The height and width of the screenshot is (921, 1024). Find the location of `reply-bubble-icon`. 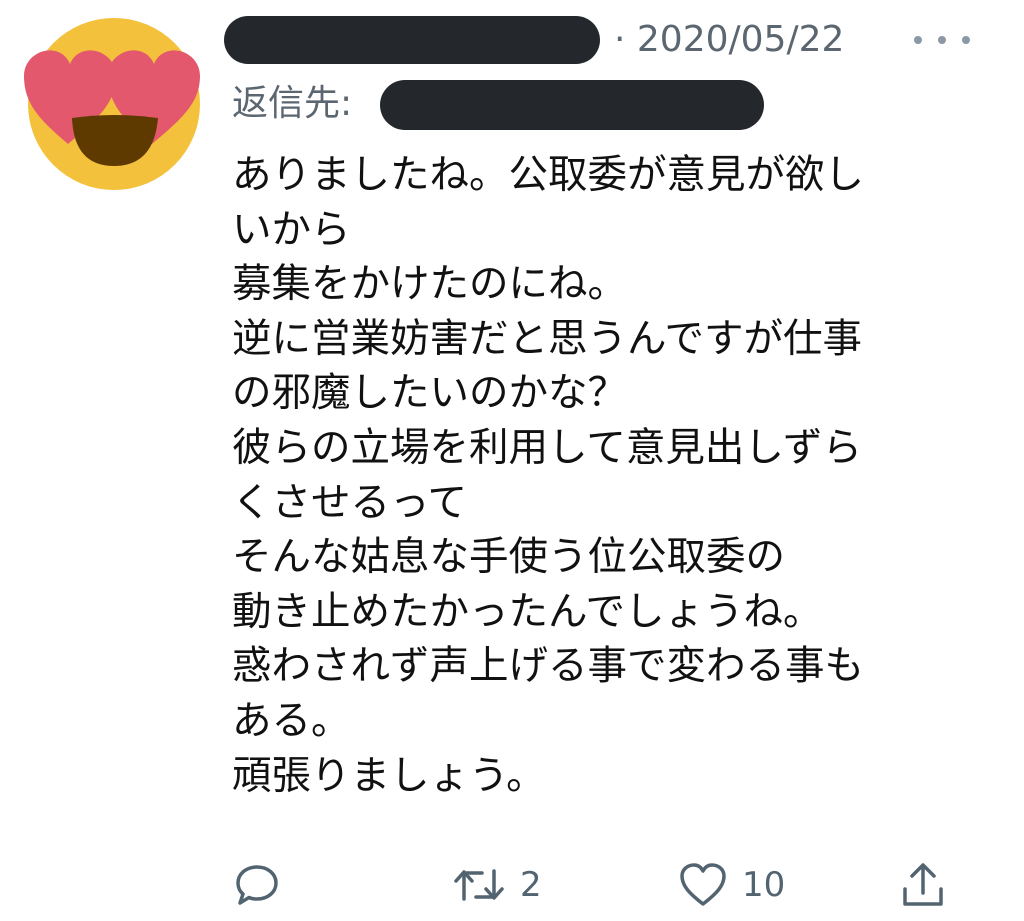

reply-bubble-icon is located at coordinates (257, 885).